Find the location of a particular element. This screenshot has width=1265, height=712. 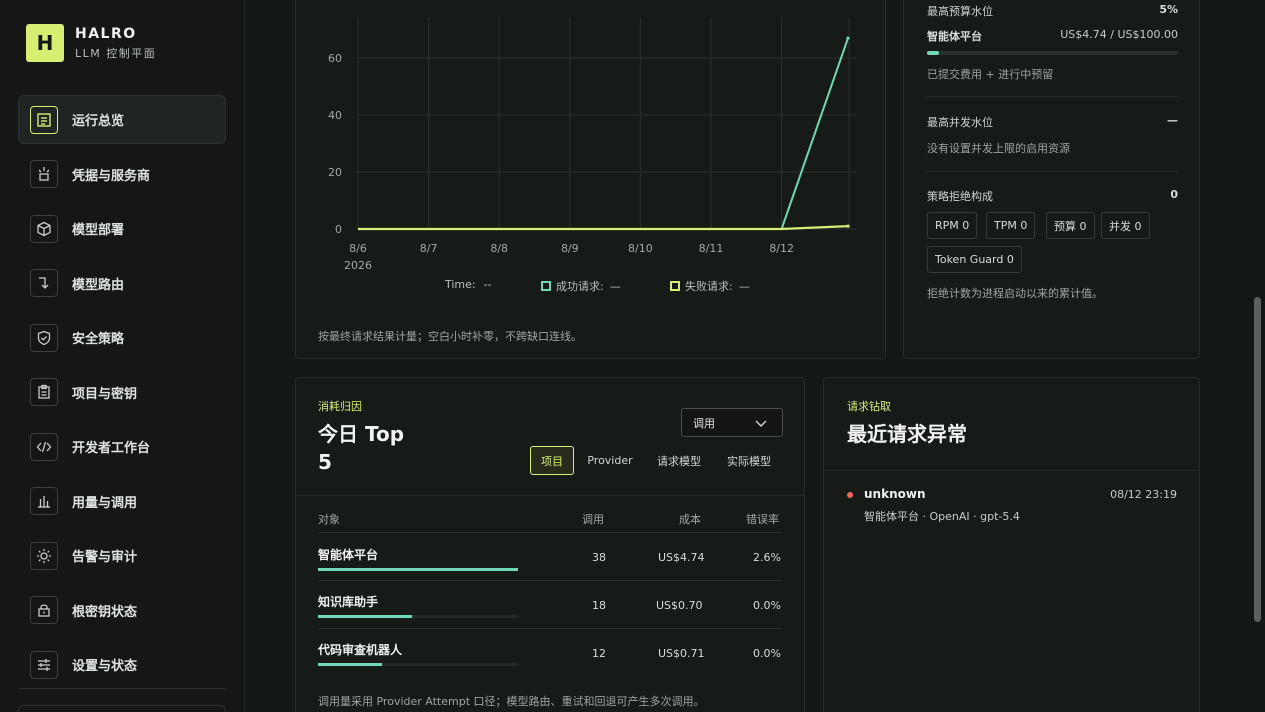

code-icon is located at coordinates (44, 446).